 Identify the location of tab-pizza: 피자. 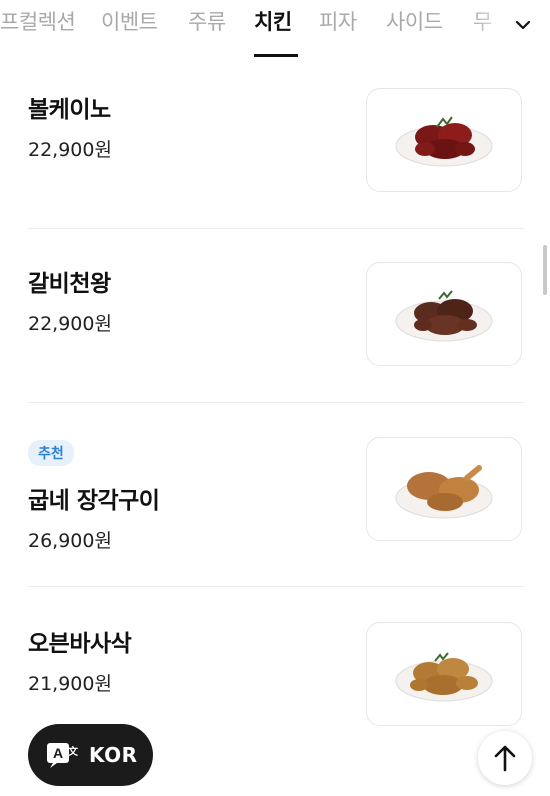
(338, 21).